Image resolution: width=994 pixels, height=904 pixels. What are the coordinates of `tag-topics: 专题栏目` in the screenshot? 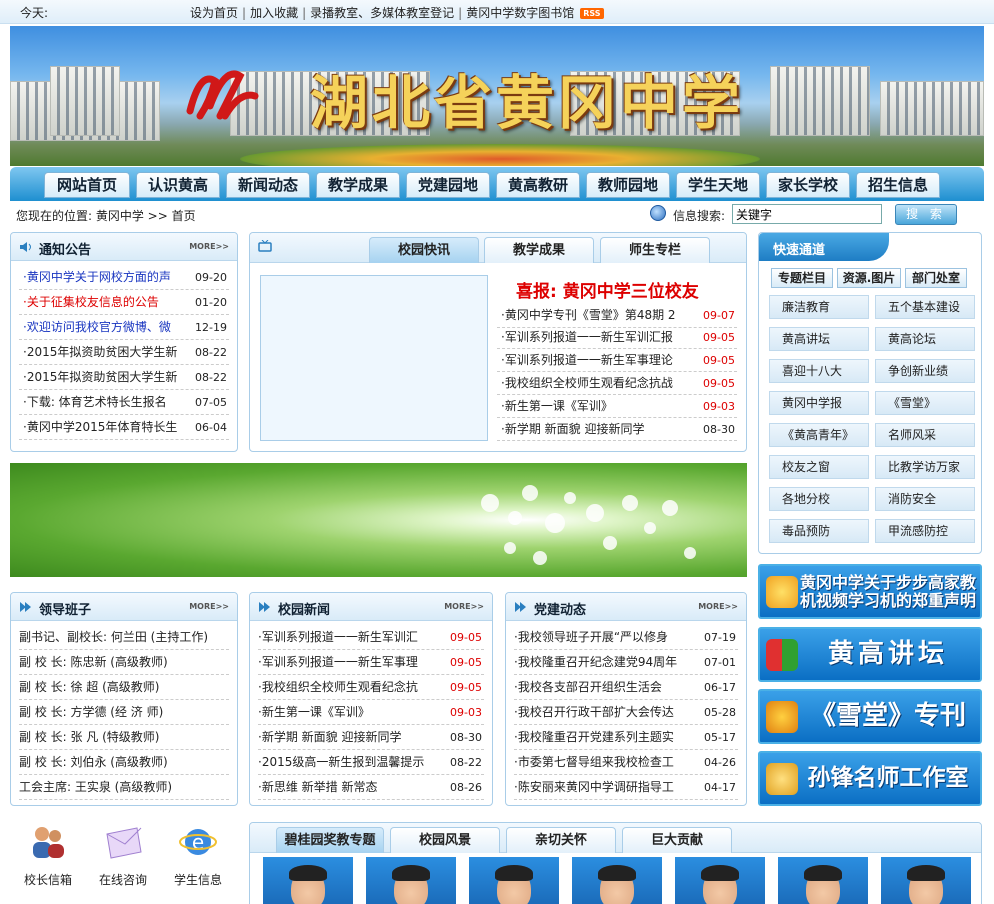 It's located at (802, 278).